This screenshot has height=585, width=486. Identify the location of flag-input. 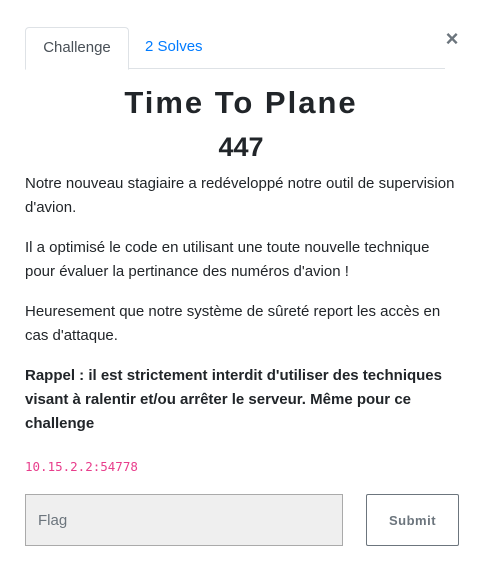
(184, 520).